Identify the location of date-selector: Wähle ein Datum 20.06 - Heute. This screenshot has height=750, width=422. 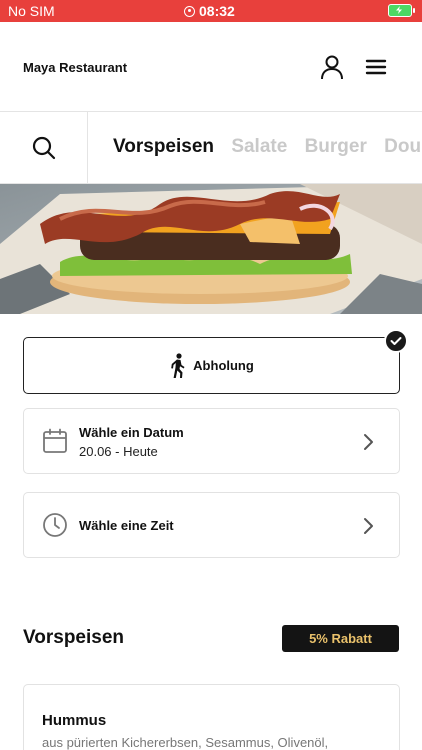
(211, 441).